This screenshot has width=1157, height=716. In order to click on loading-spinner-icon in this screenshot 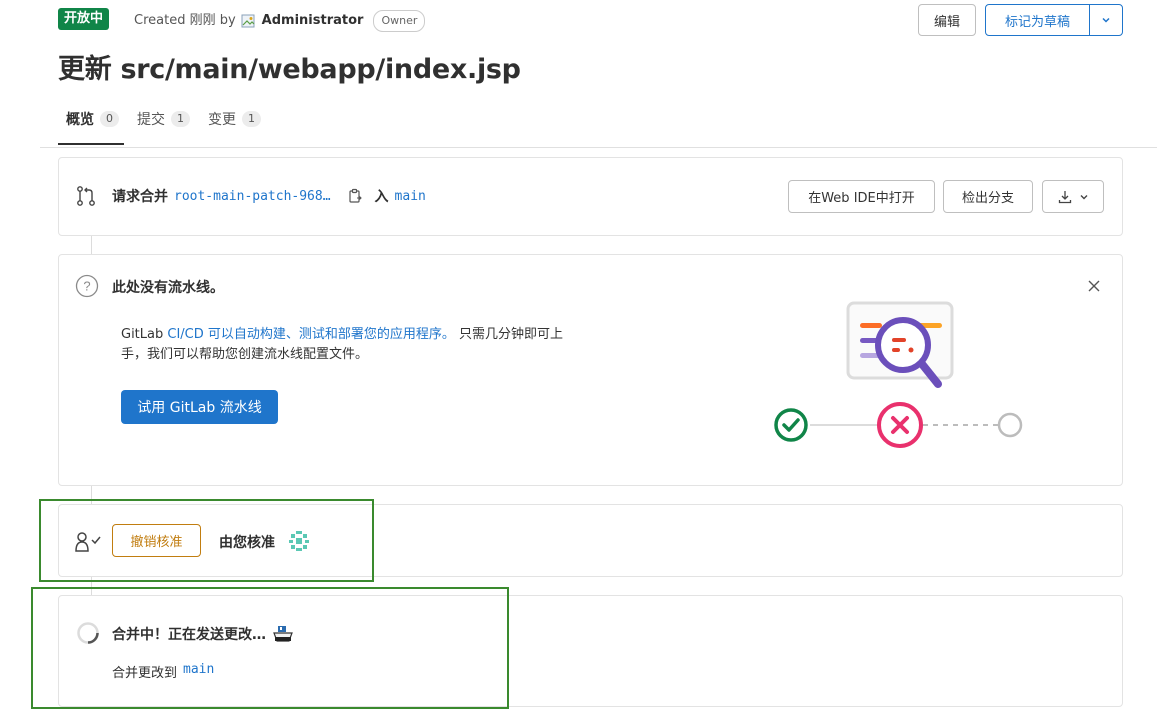, I will do `click(88, 633)`.